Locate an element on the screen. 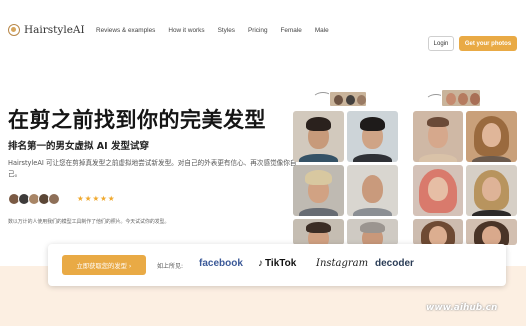 The width and height of the screenshot is (526, 326). seen-on-label: 如上所见: is located at coordinates (170, 266).